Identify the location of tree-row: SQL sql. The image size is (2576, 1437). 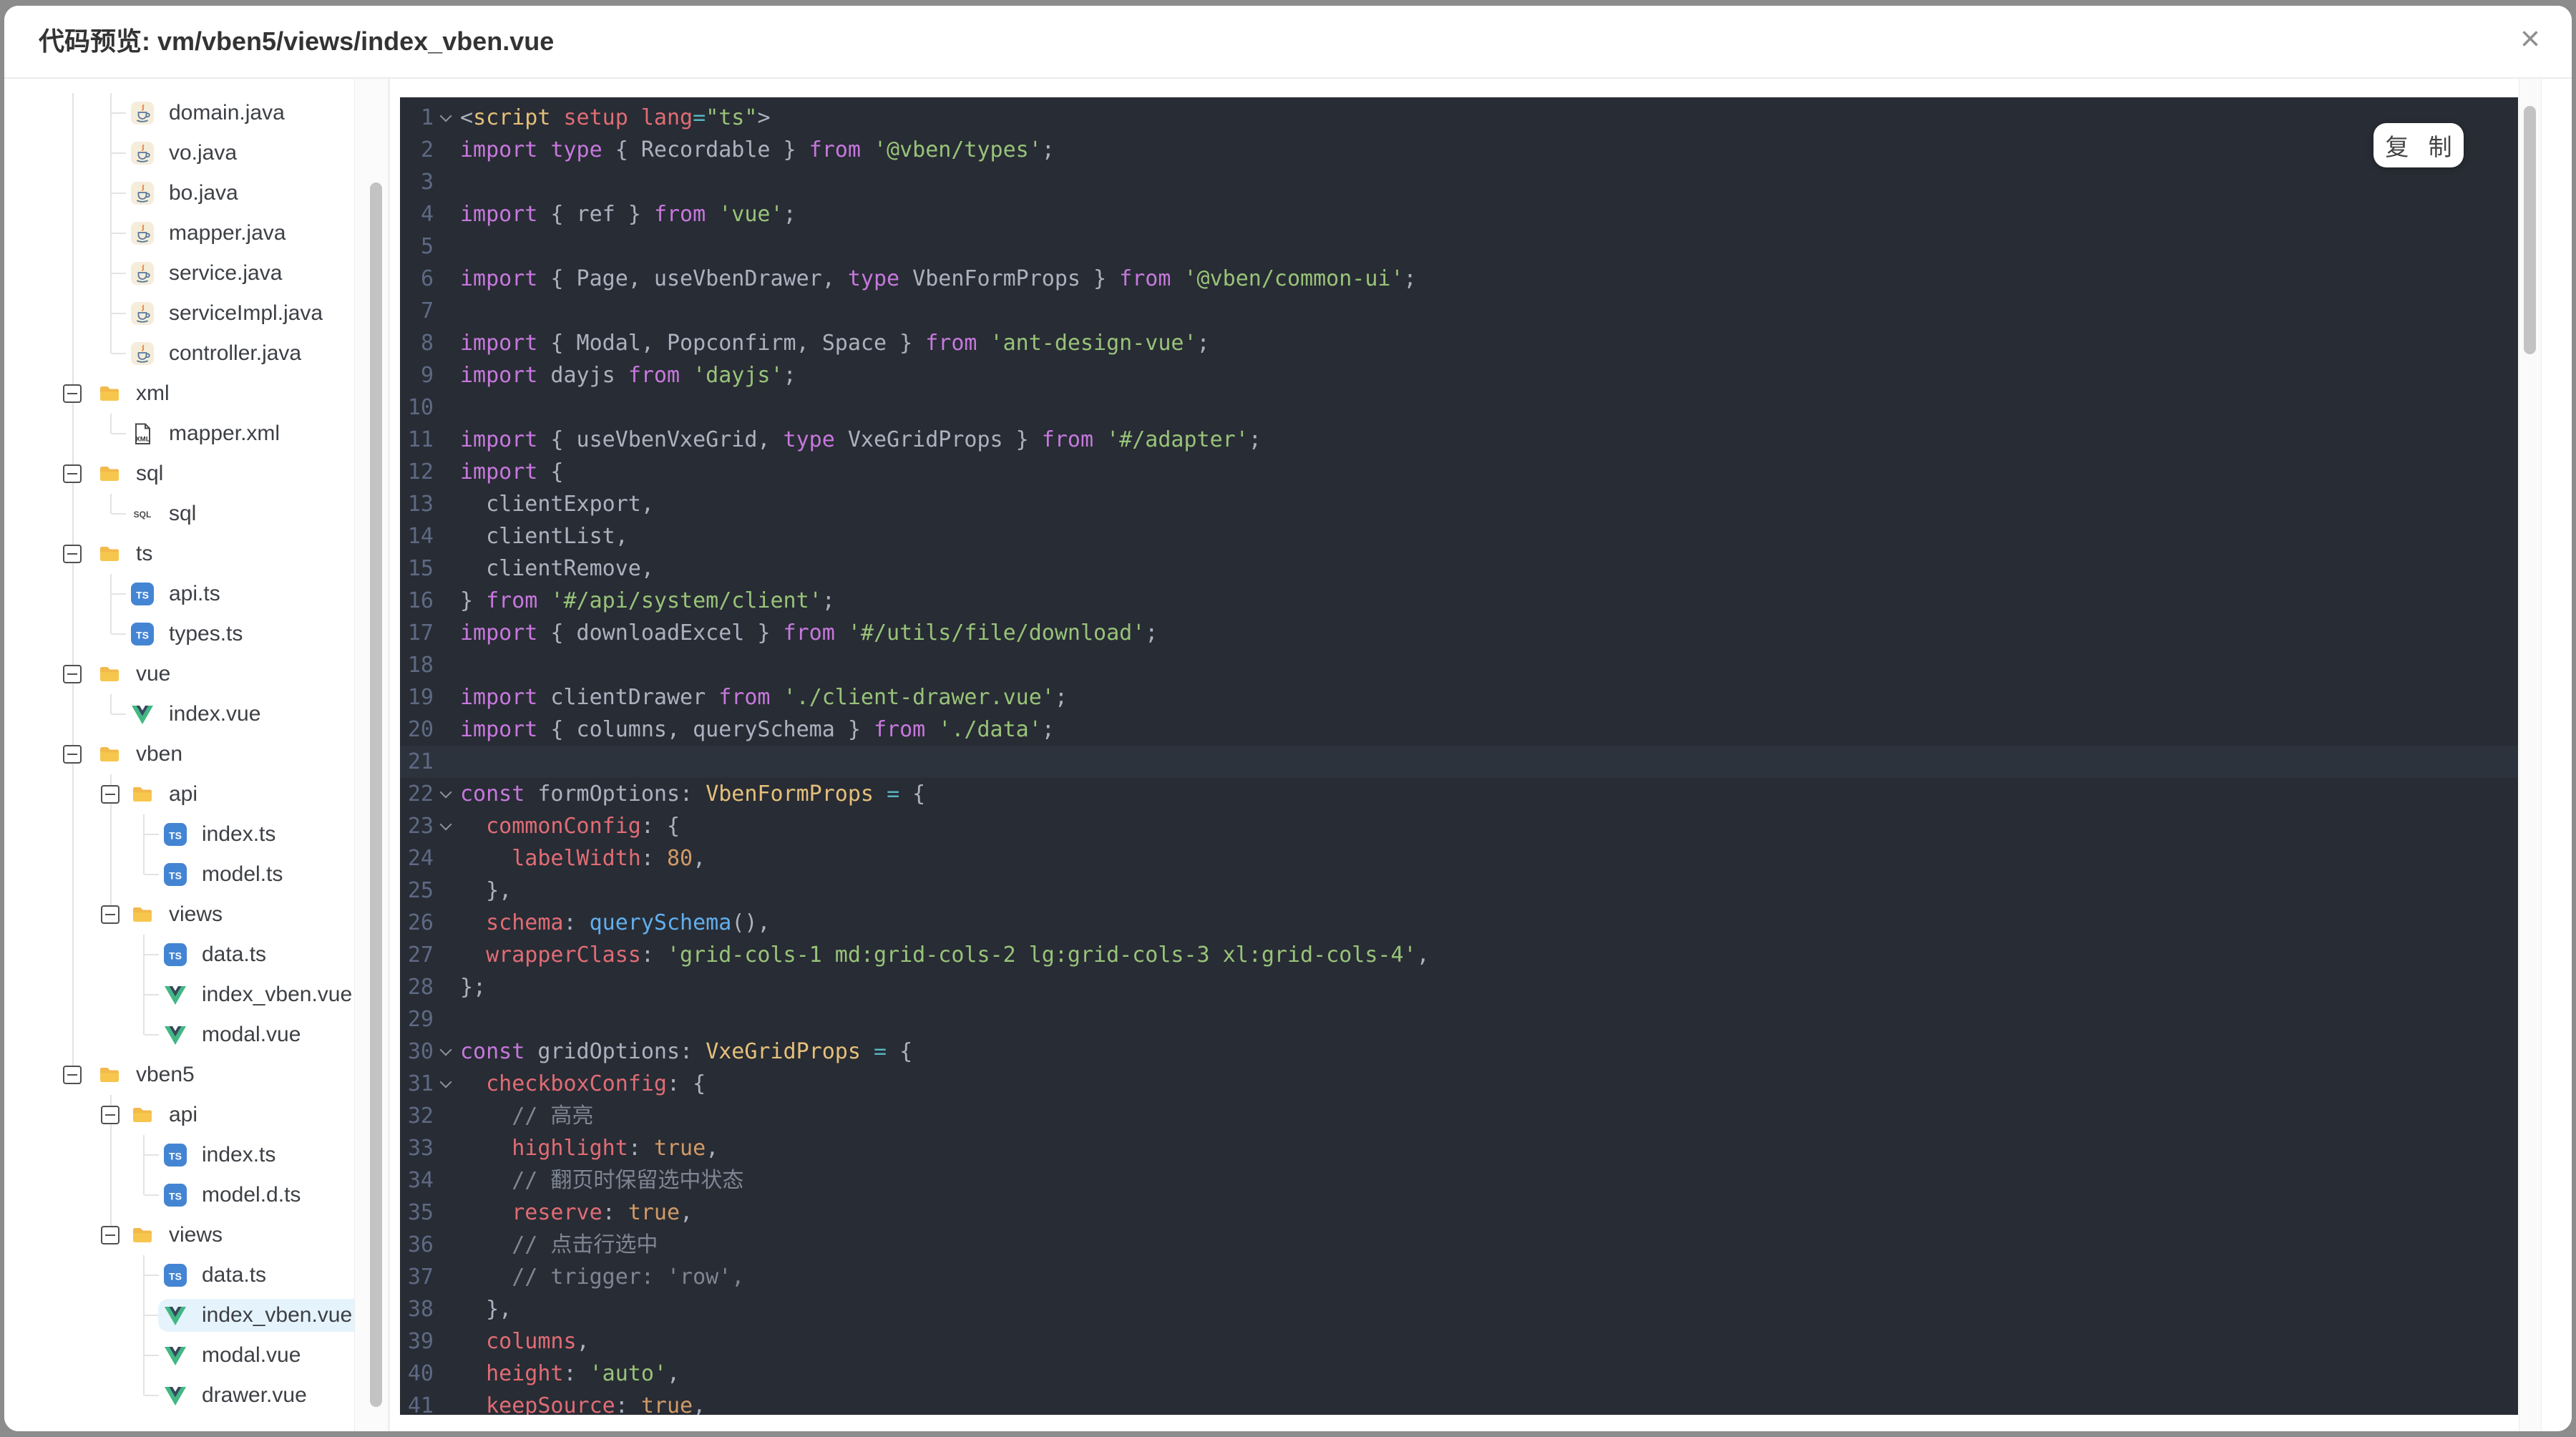
(196, 514).